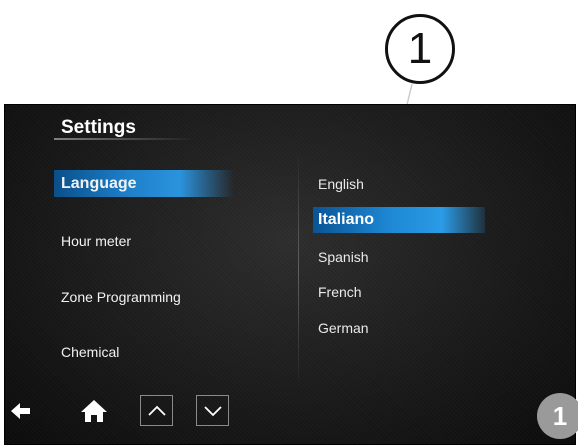  I want to click on menu-item-language: Language, so click(144, 183).